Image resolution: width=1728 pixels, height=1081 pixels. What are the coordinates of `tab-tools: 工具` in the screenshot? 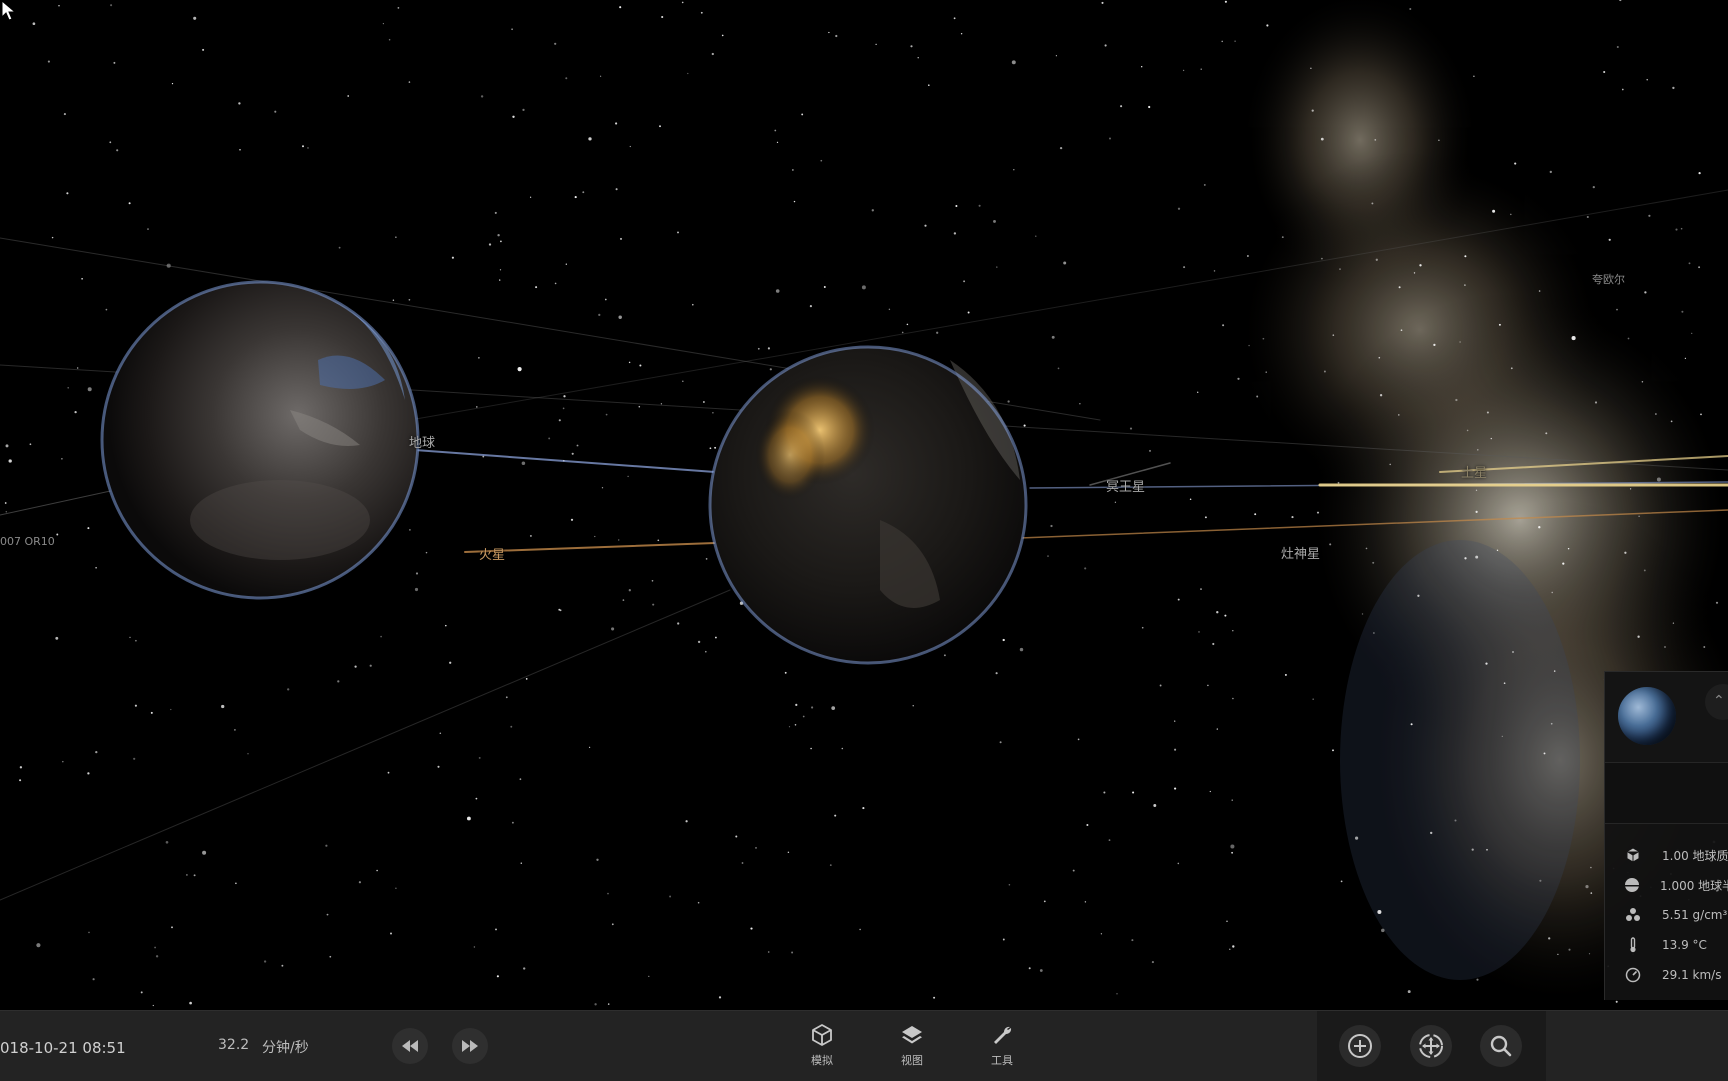 It's located at (1002, 1044).